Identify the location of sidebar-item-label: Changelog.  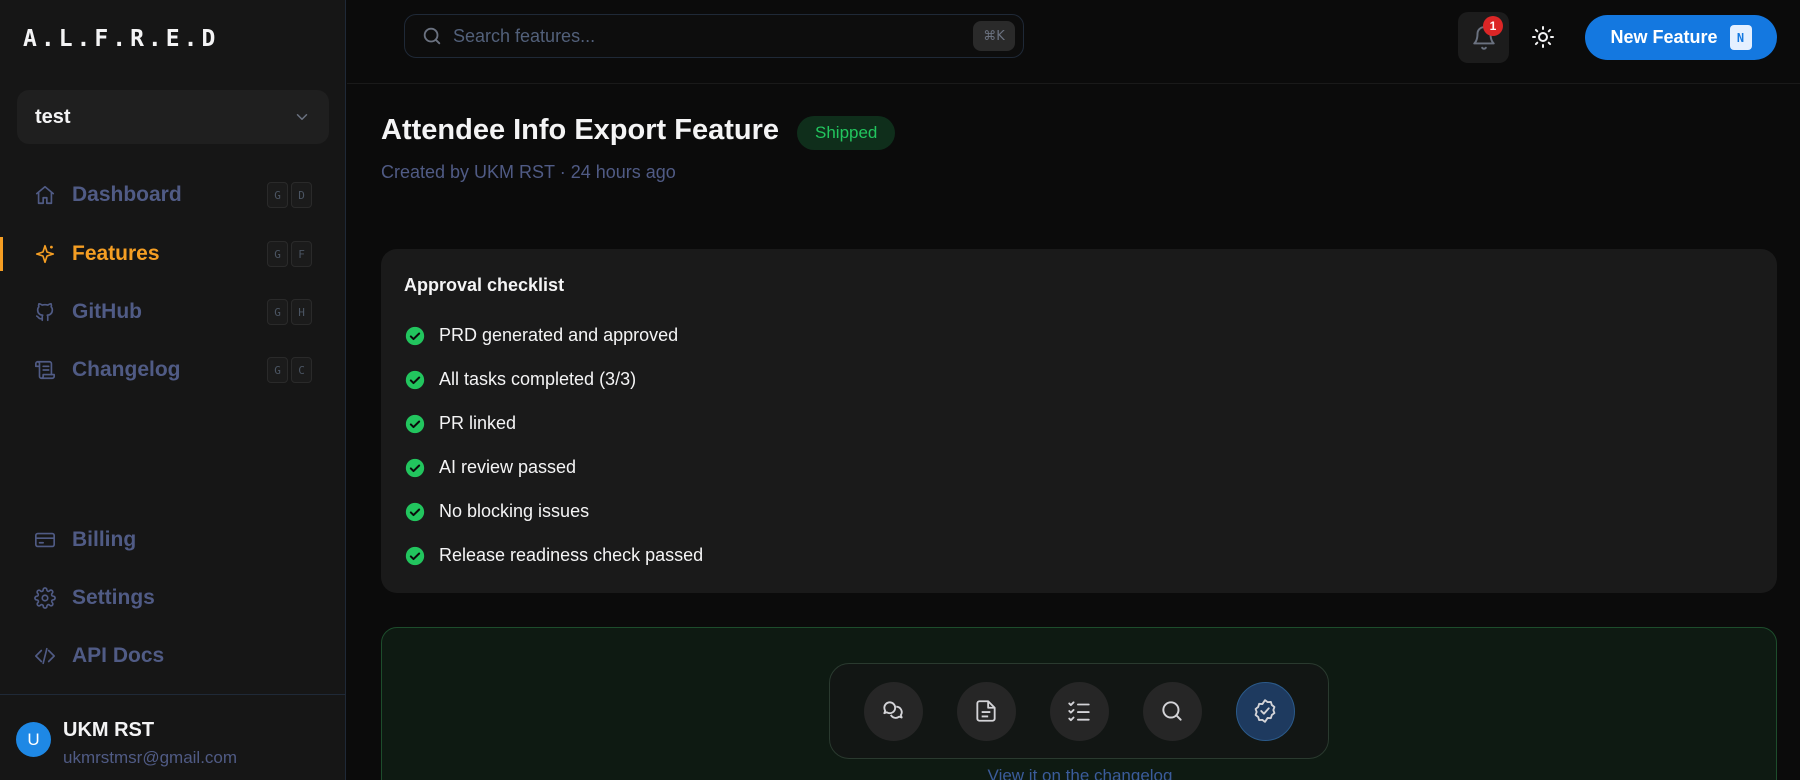
(126, 369).